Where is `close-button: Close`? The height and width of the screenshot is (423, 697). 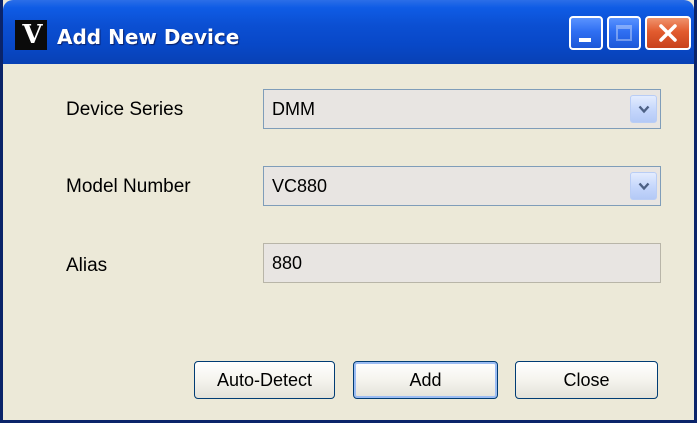
close-button: Close is located at coordinates (586, 380).